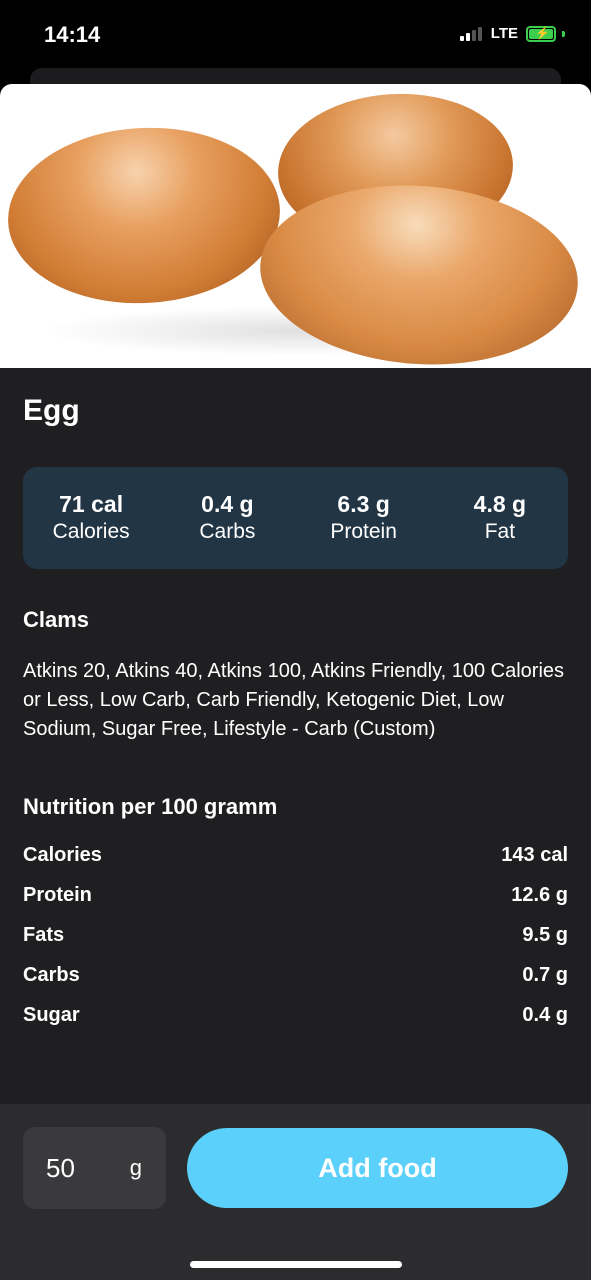 This screenshot has width=591, height=1280. I want to click on egg-left-shape, so click(144, 215).